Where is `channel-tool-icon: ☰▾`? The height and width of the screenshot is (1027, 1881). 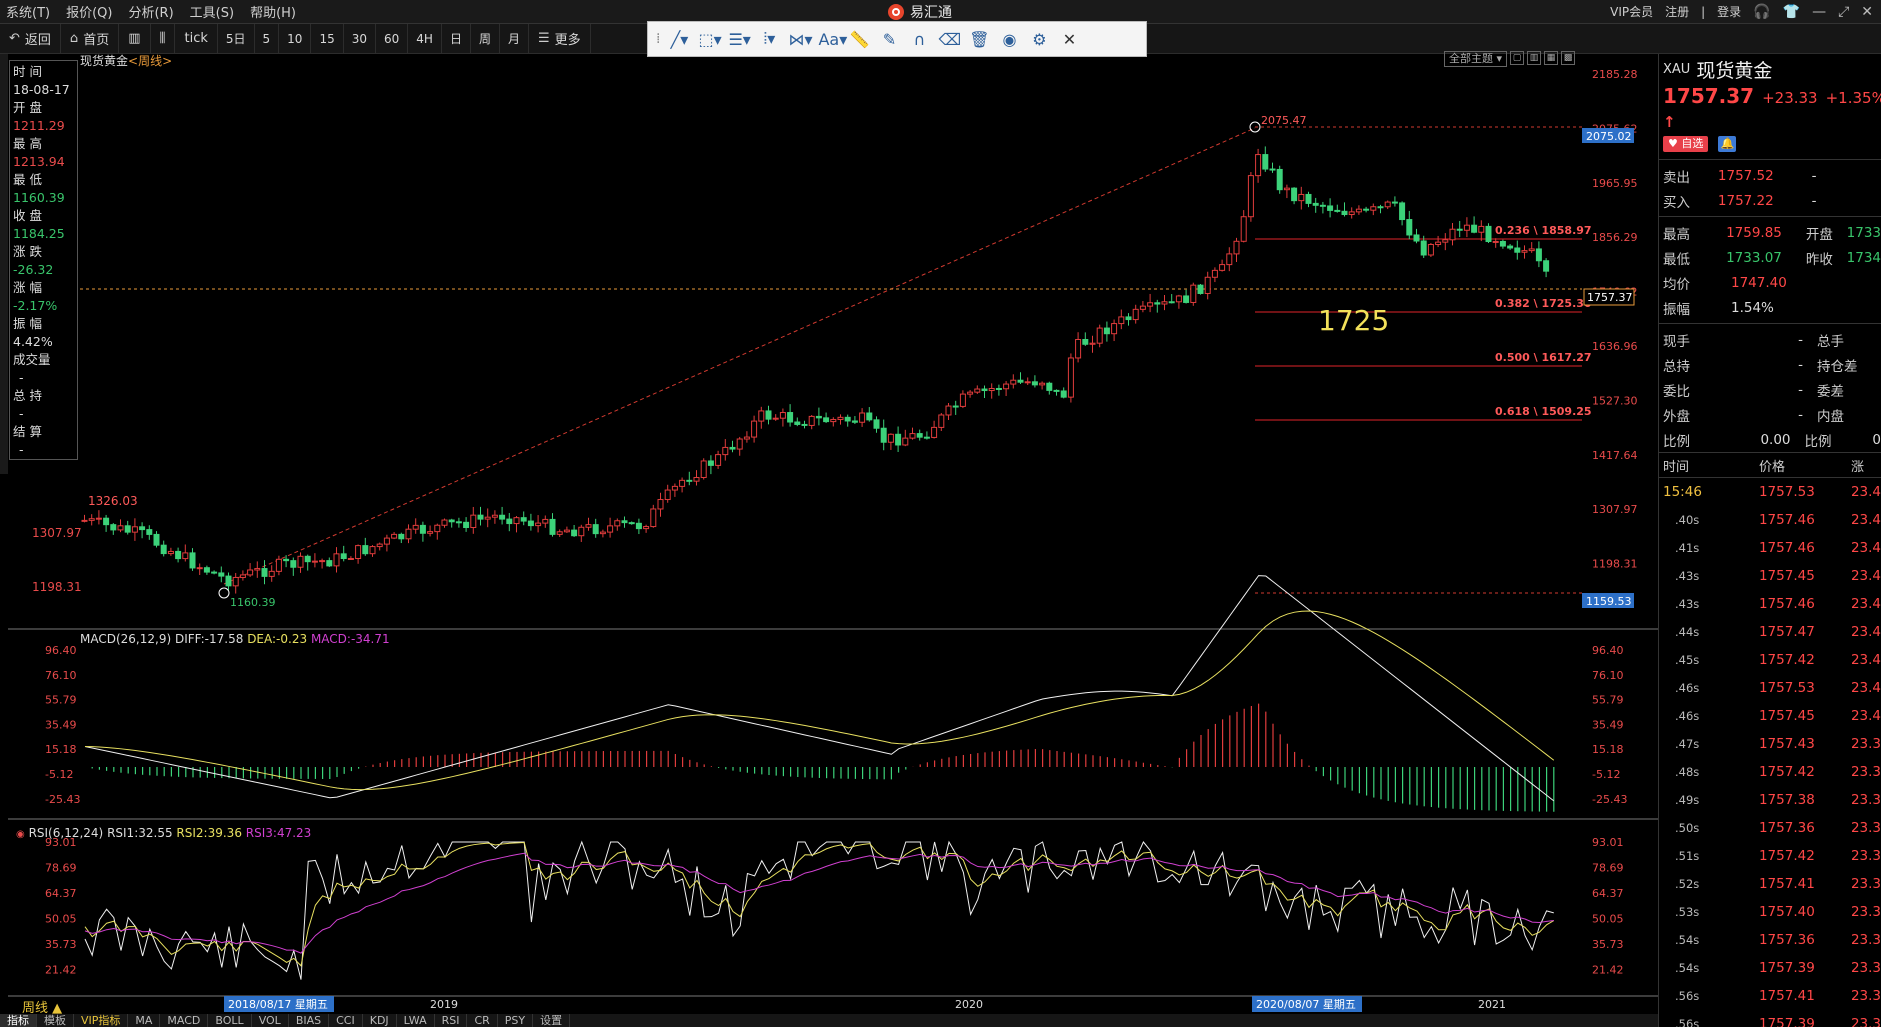
channel-tool-icon: ☰▾ is located at coordinates (739, 39).